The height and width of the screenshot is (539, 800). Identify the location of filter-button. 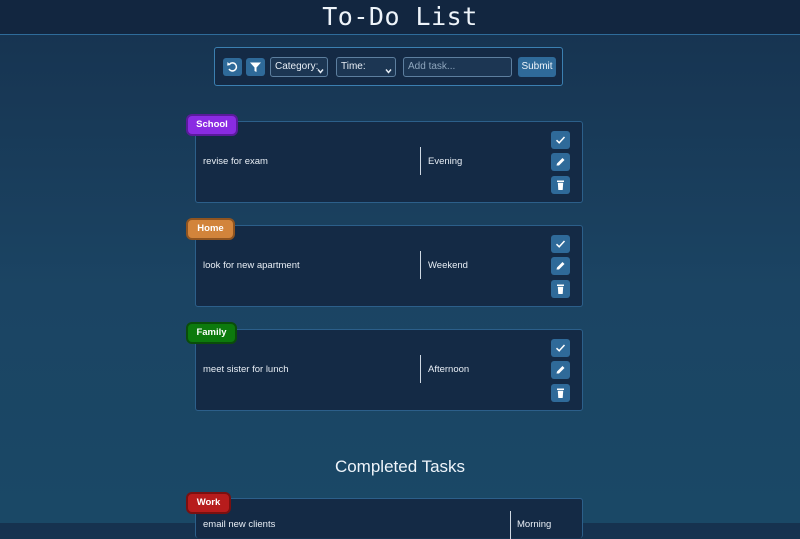
(255, 67).